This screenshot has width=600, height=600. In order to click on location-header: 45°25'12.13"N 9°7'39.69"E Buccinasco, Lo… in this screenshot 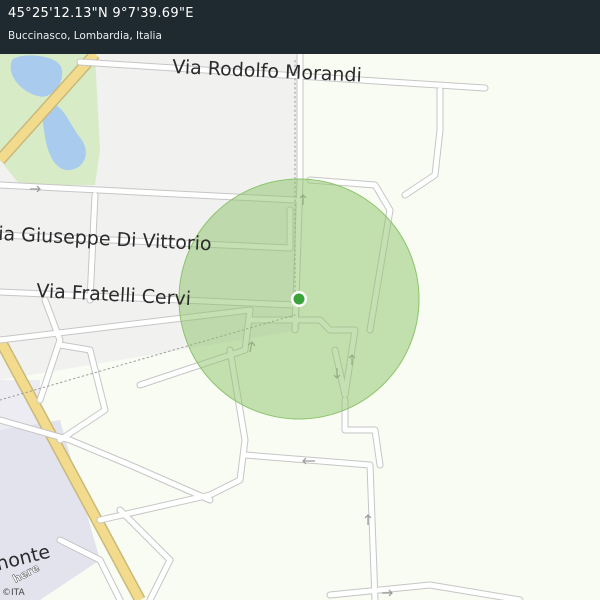, I will do `click(300, 27)`.